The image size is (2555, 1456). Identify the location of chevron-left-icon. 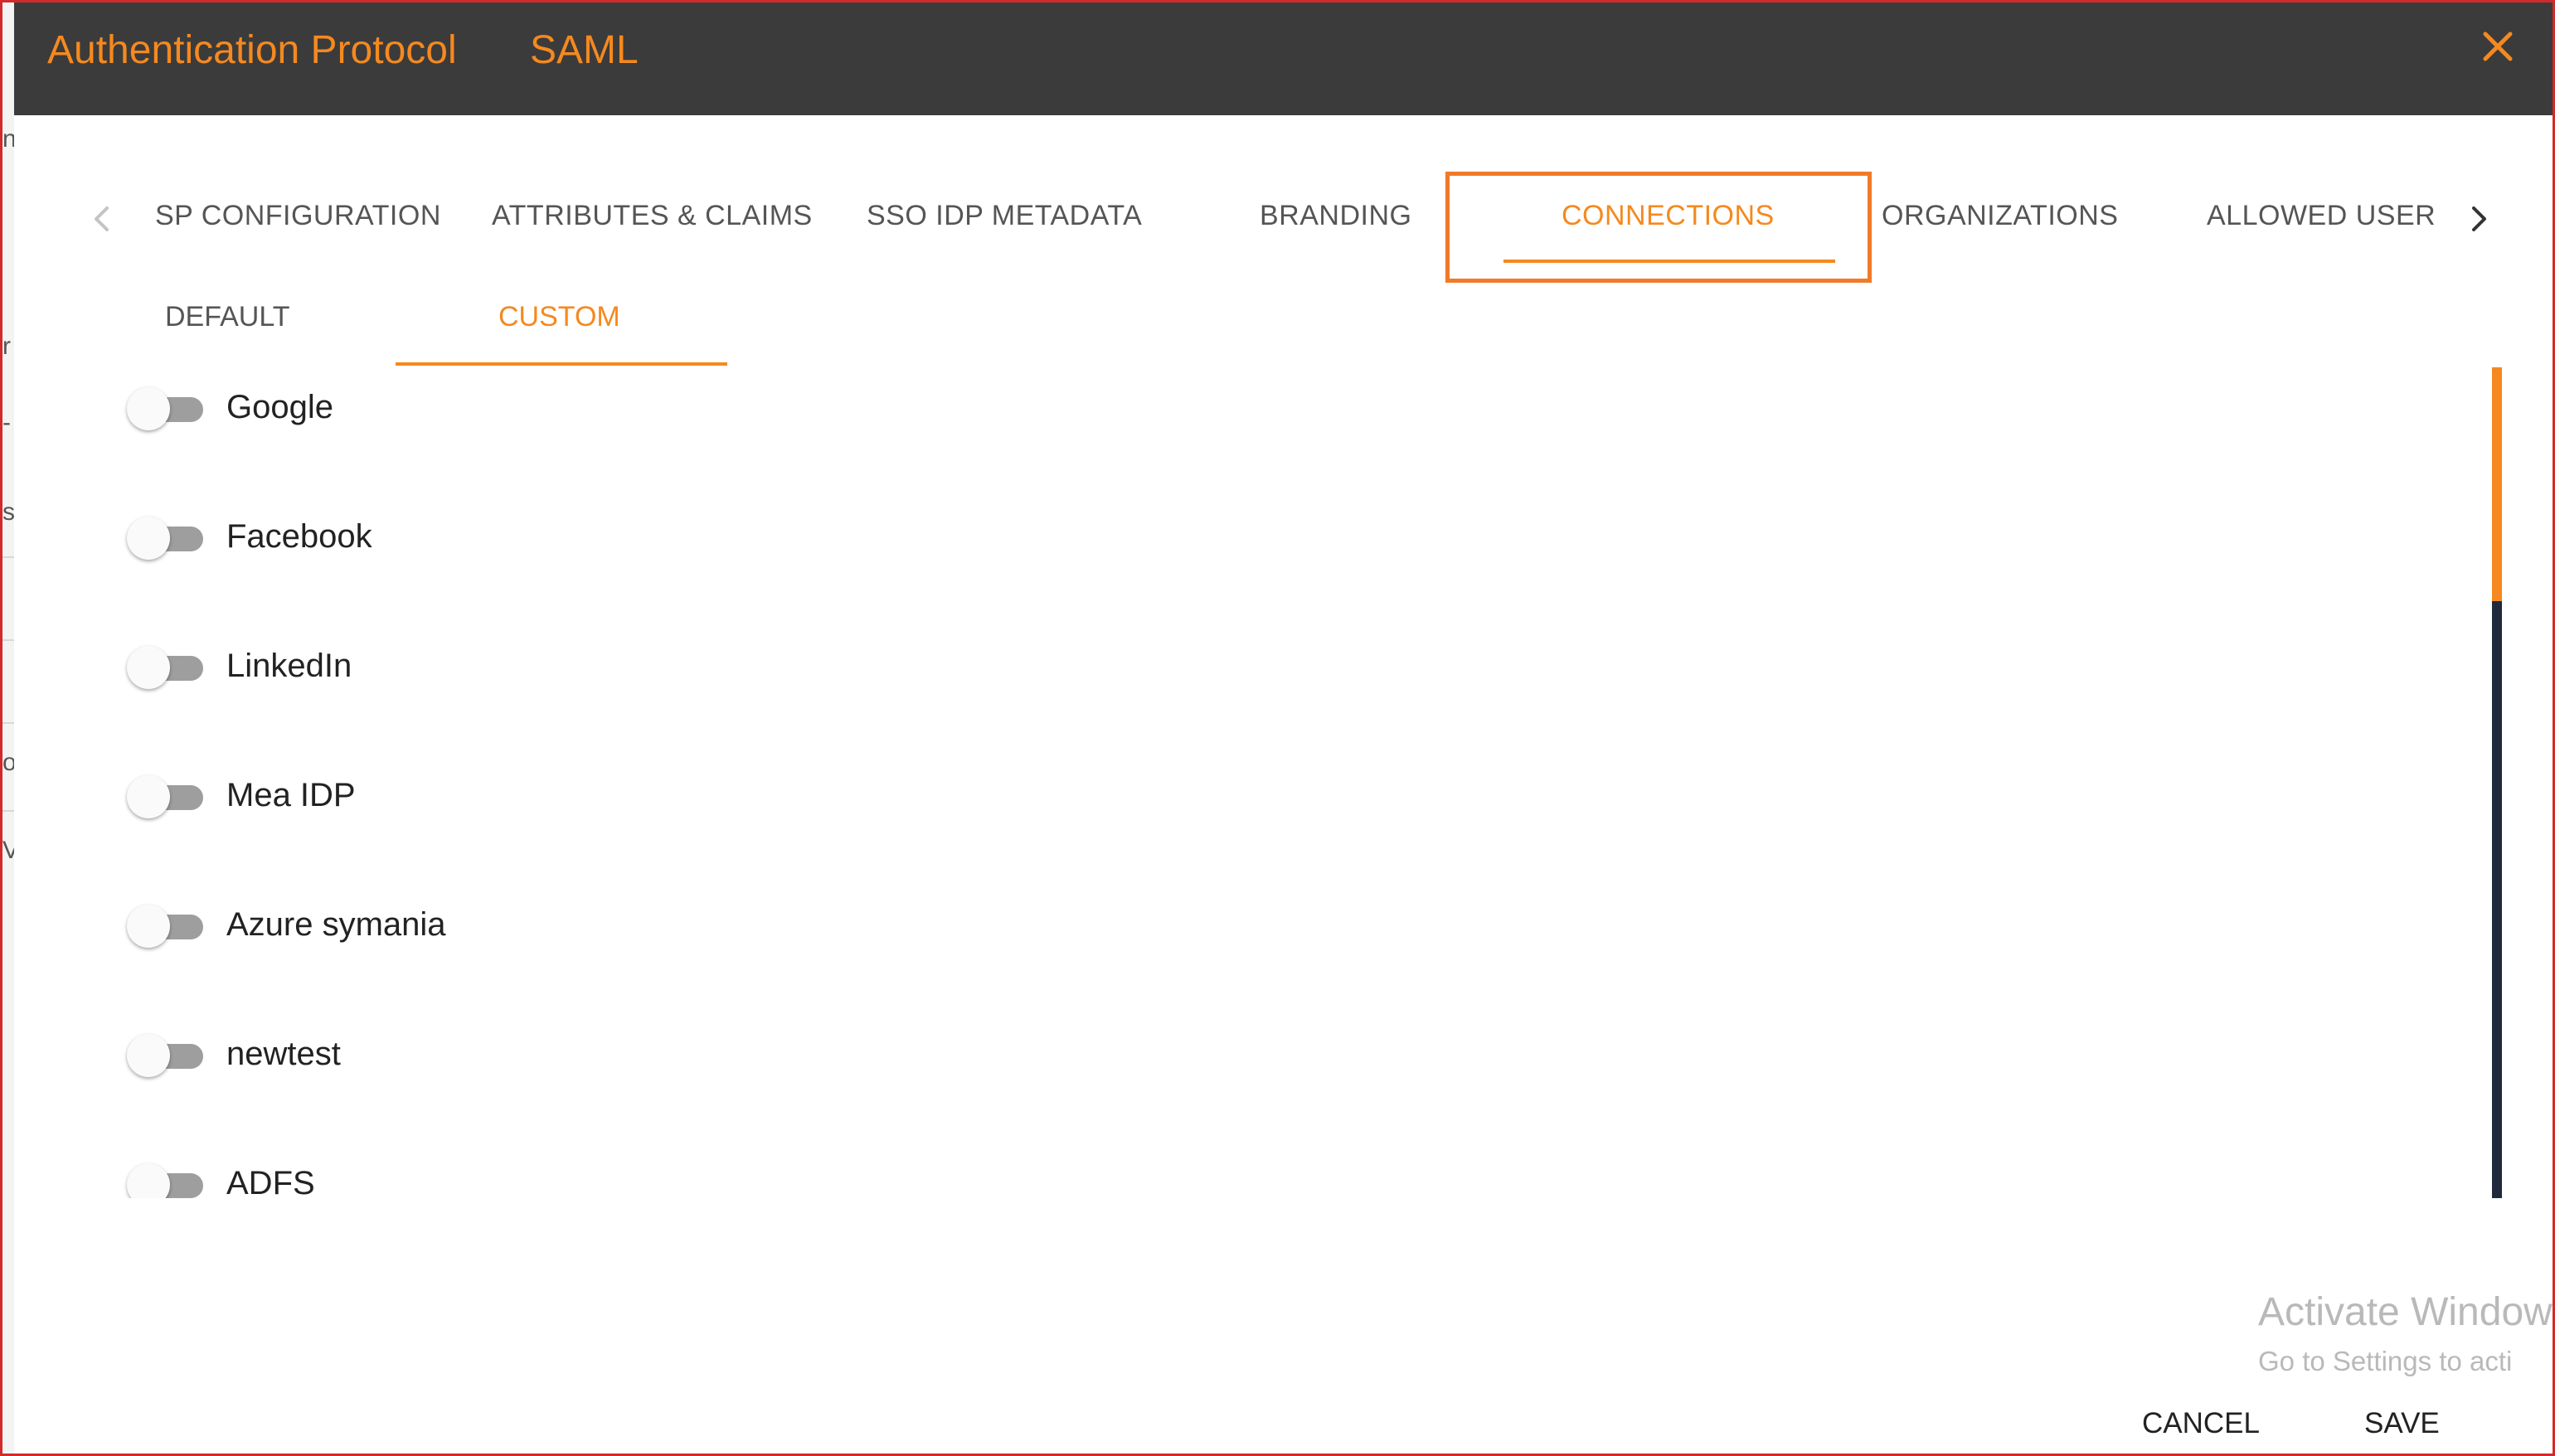
(102, 219).